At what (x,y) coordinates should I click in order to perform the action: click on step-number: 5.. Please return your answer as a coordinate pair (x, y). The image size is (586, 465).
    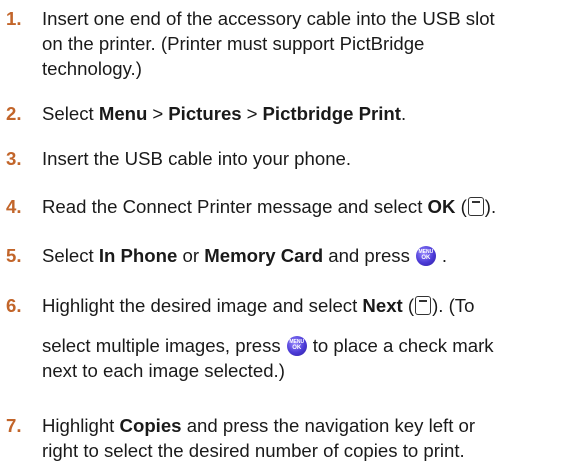
    Looking at the image, I should click on (14, 255).